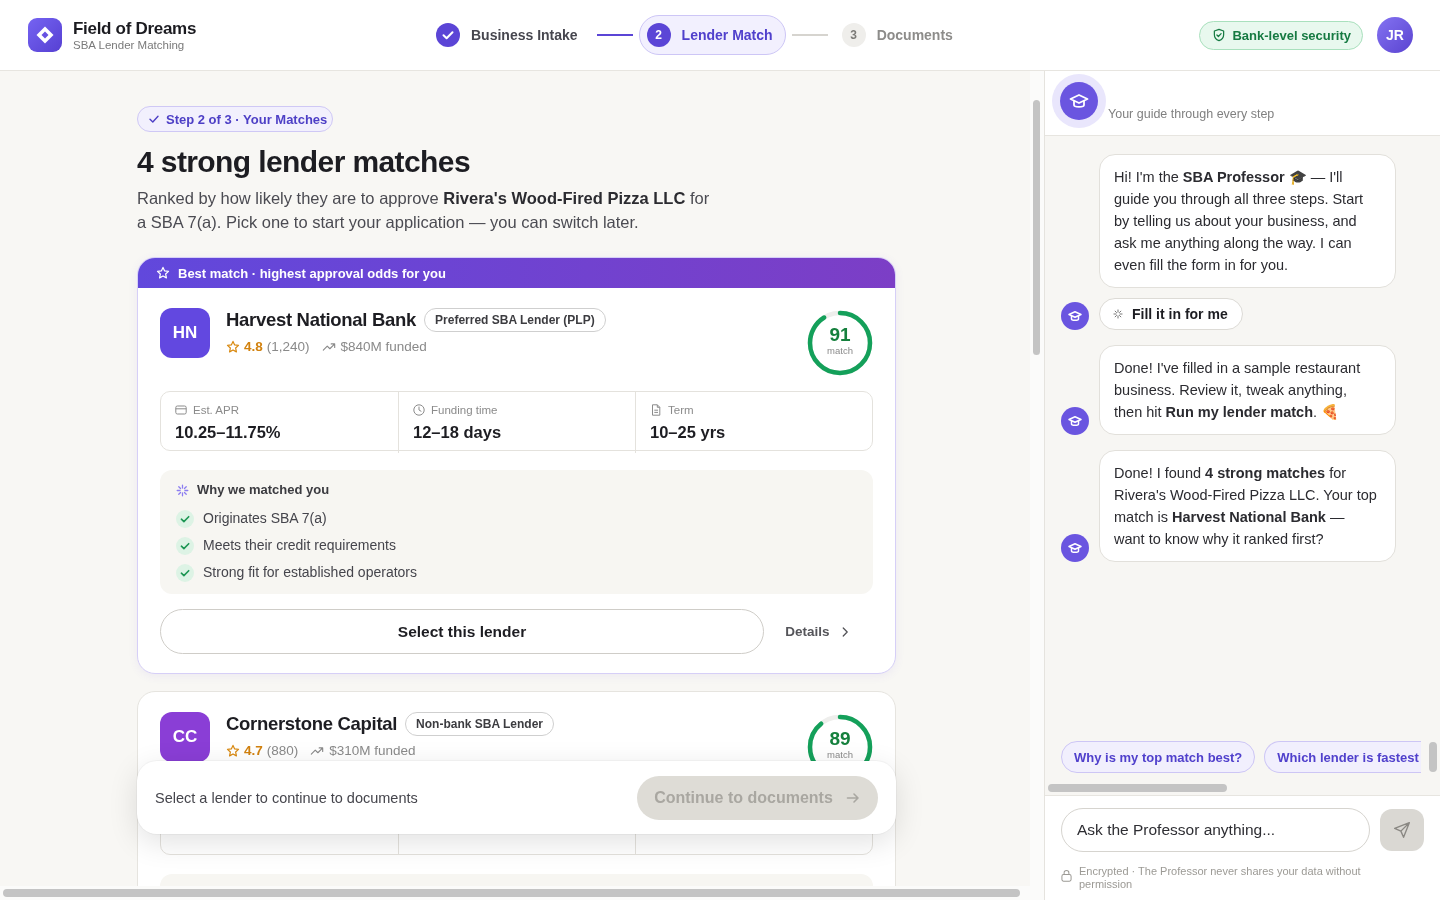 The image size is (1440, 900). Describe the element at coordinates (656, 410) in the screenshot. I see `document-icon` at that location.